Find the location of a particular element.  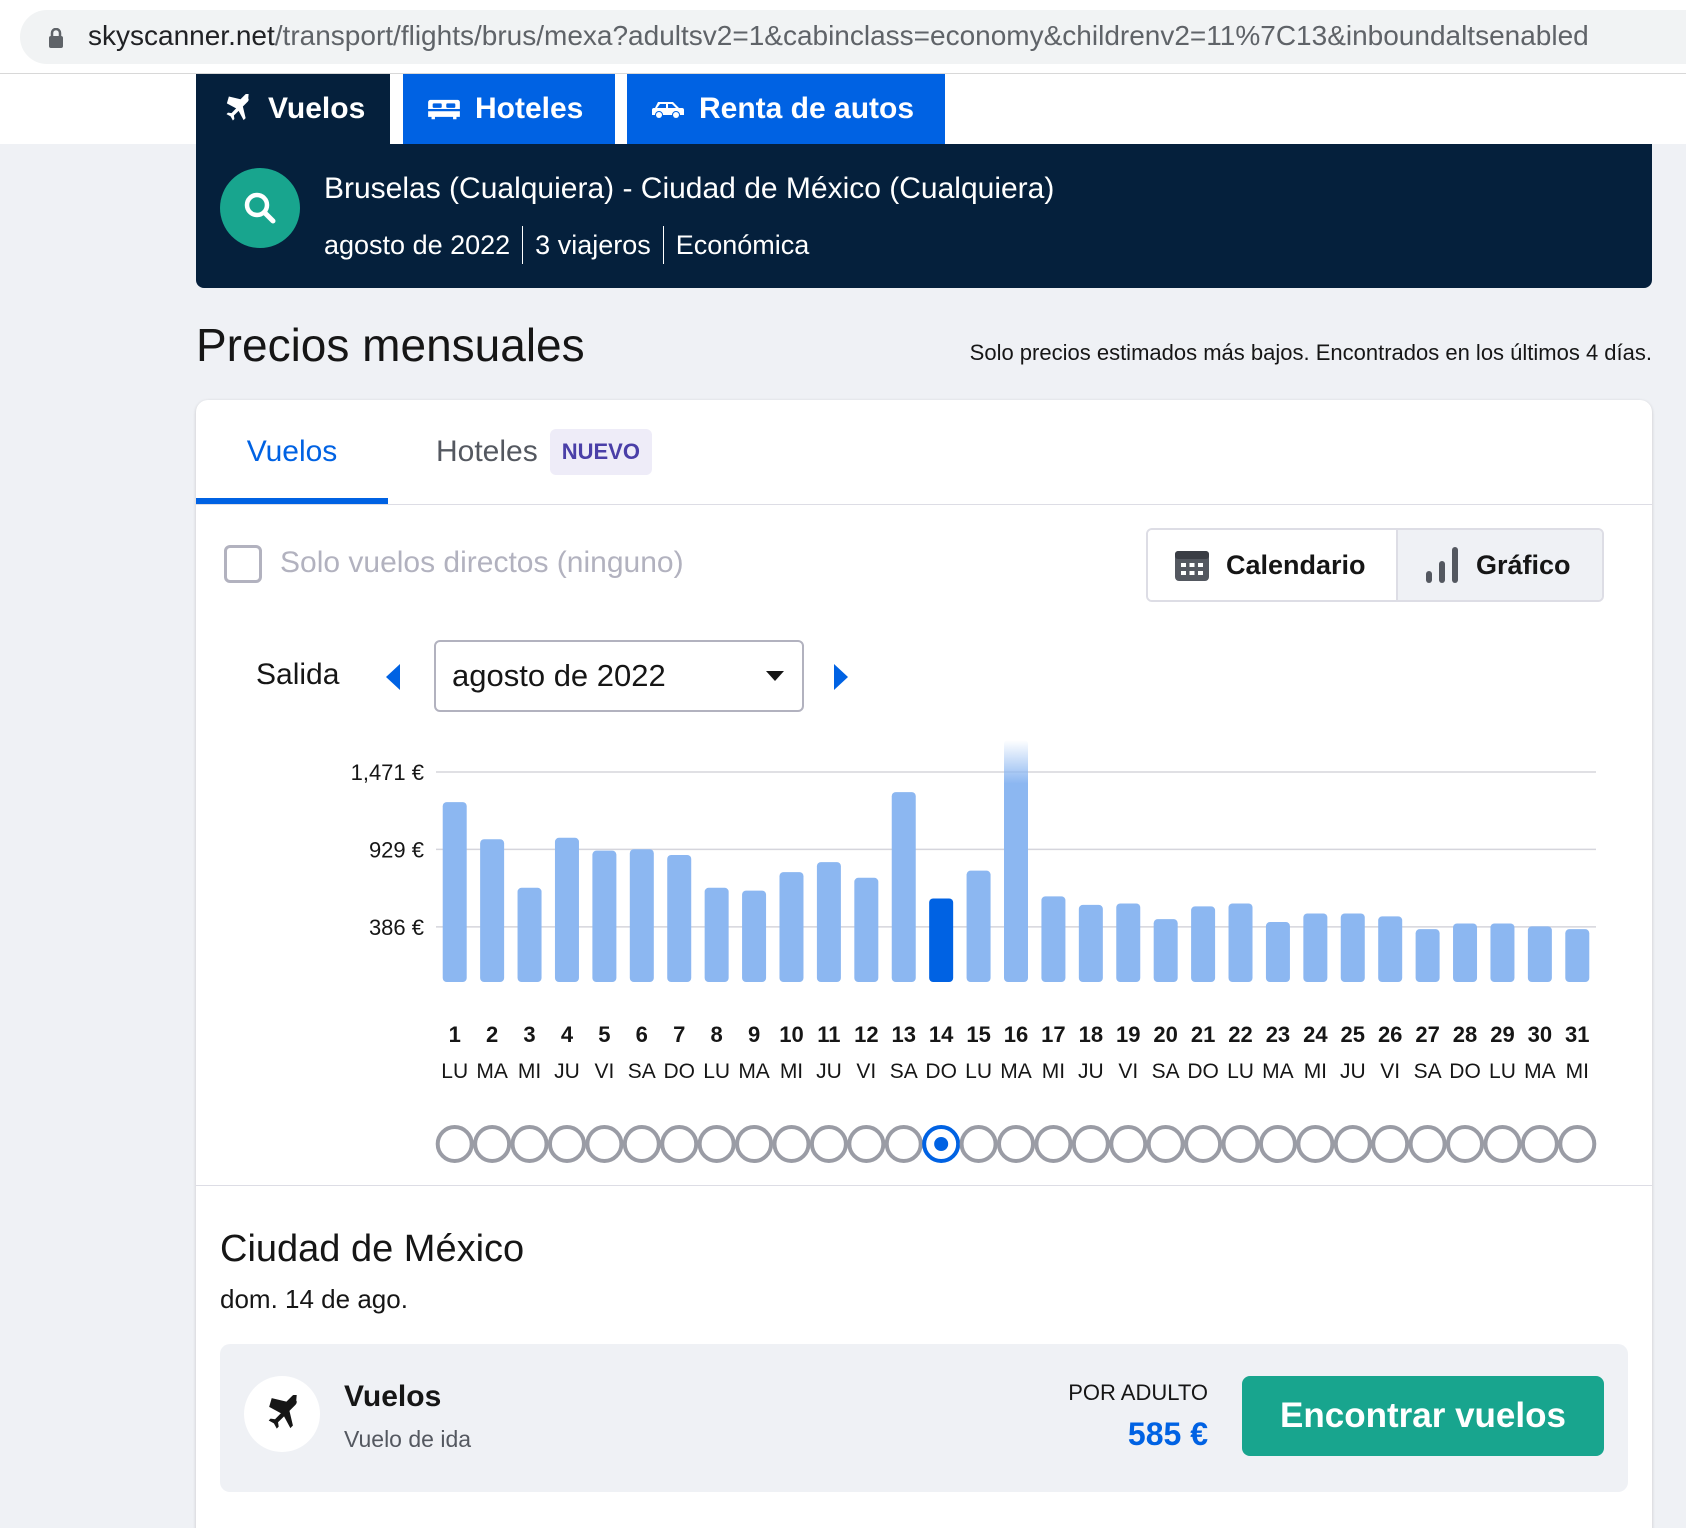

search-button is located at coordinates (260, 208).